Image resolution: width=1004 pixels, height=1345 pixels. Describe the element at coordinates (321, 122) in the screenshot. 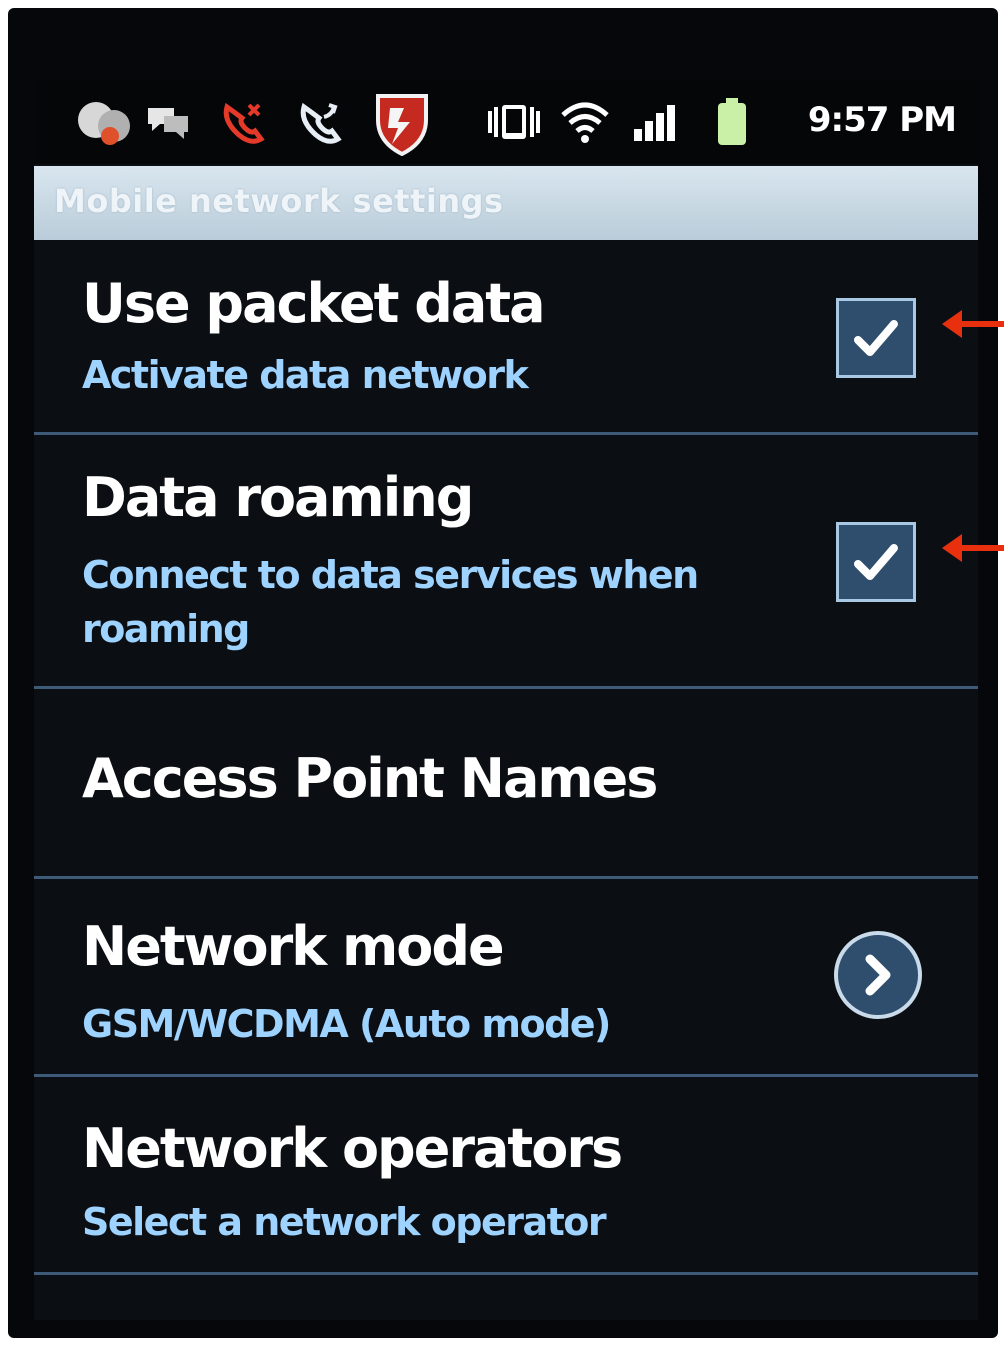

I see `call-forward-icon` at that location.